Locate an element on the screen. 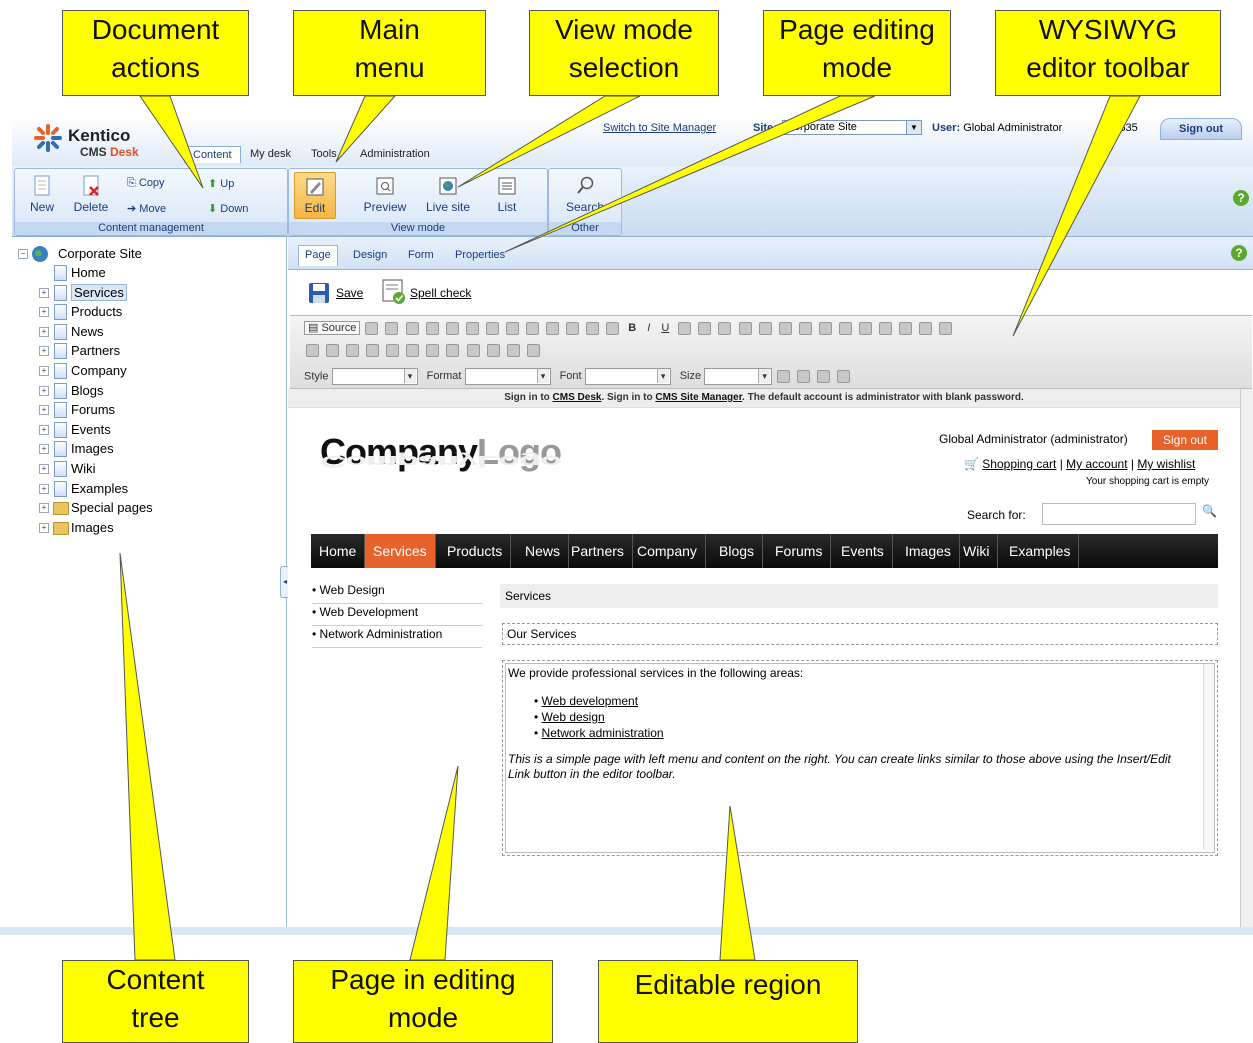 The height and width of the screenshot is (1043, 1253). nav-item: Events is located at coordinates (863, 551).